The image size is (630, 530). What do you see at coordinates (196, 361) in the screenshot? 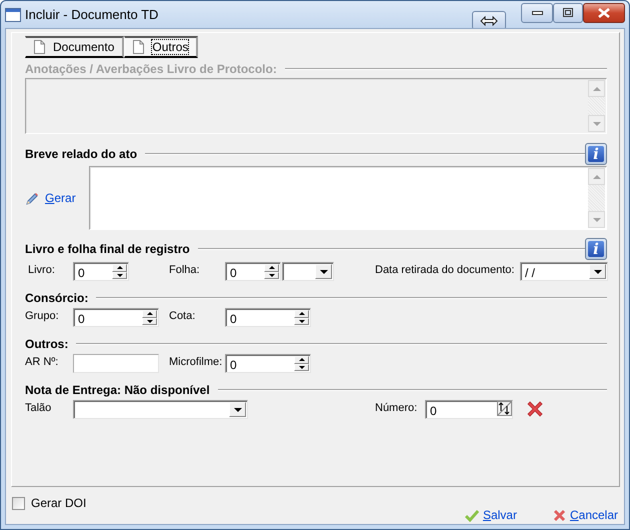
I see `field-label: Microfilme:` at bounding box center [196, 361].